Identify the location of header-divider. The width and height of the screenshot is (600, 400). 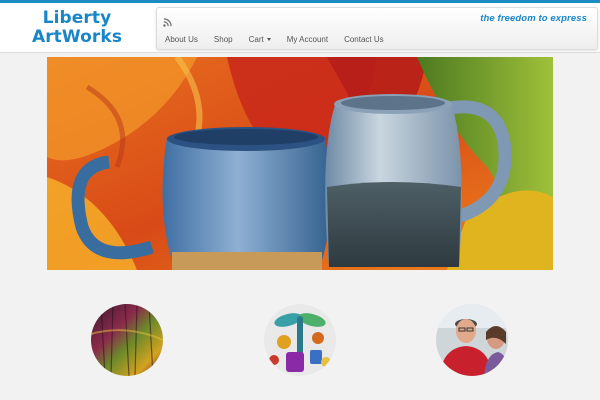
(300, 52).